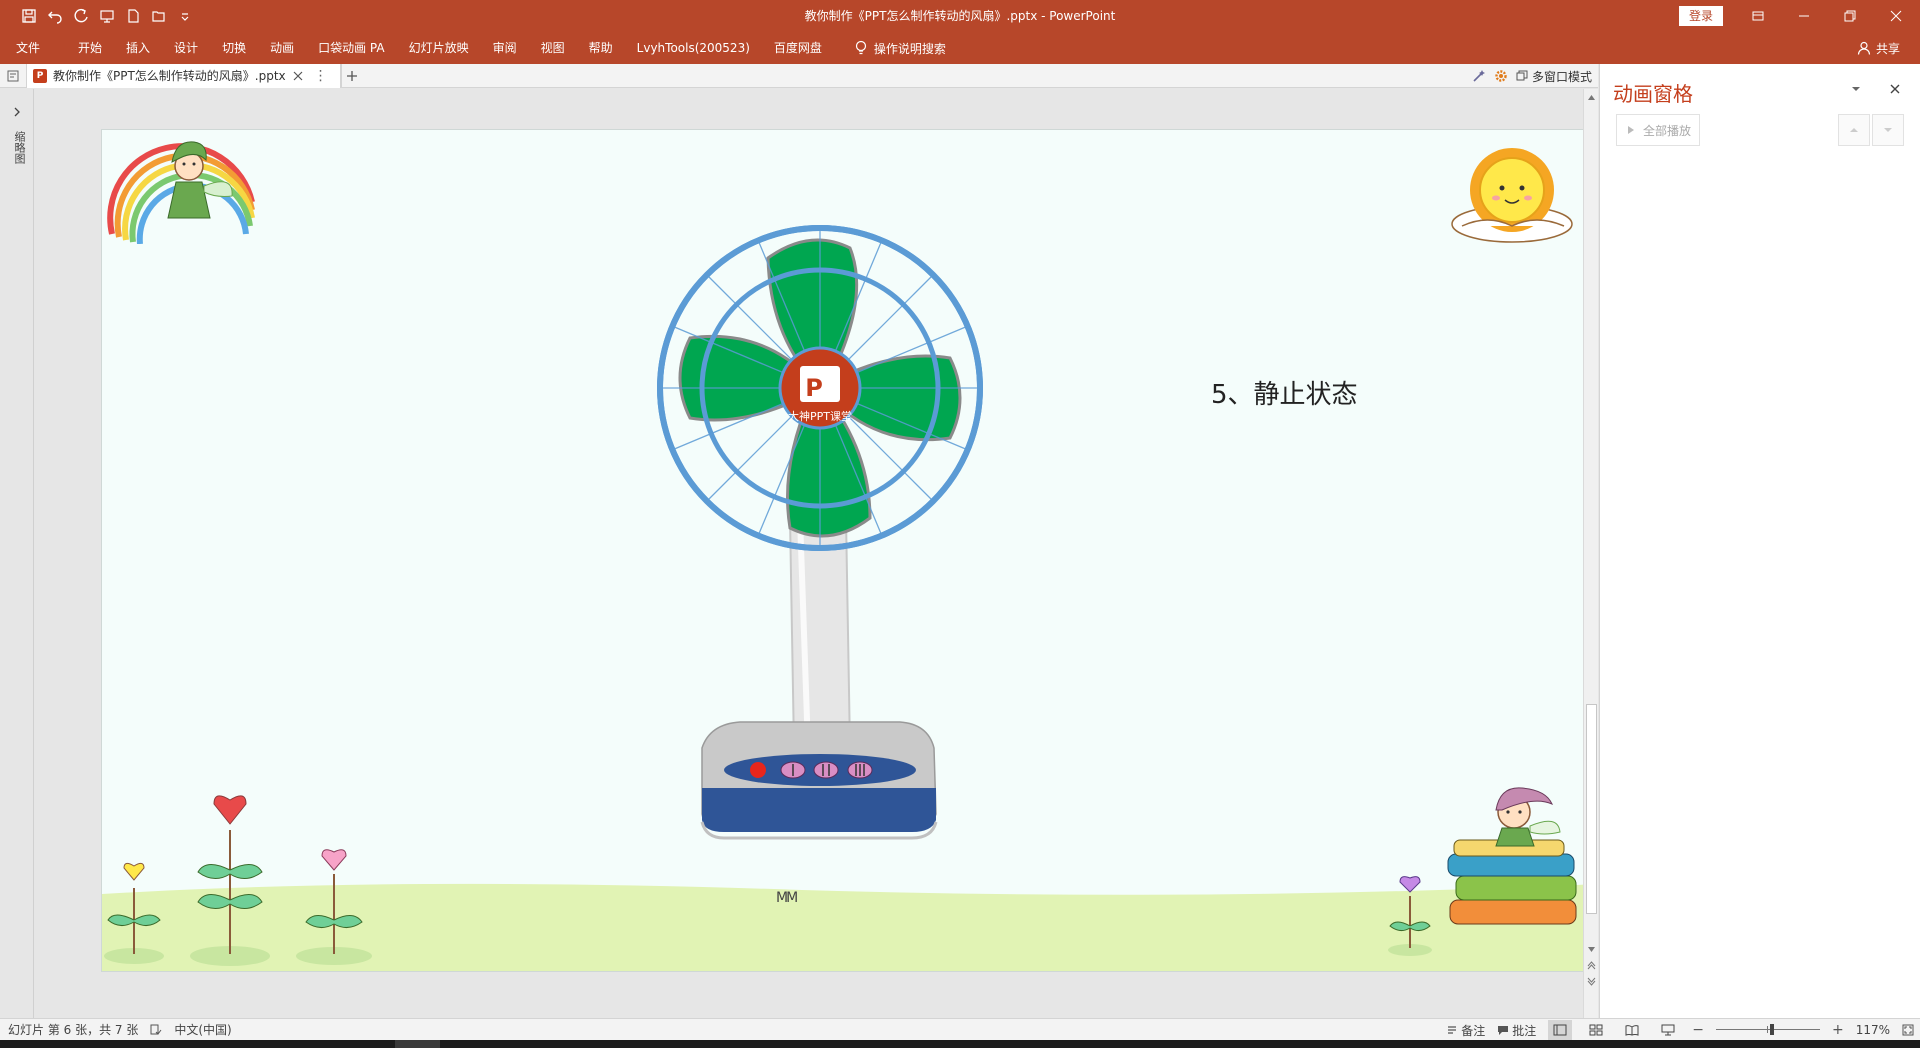  What do you see at coordinates (1767, 1030) in the screenshot?
I see `zoom-slider` at bounding box center [1767, 1030].